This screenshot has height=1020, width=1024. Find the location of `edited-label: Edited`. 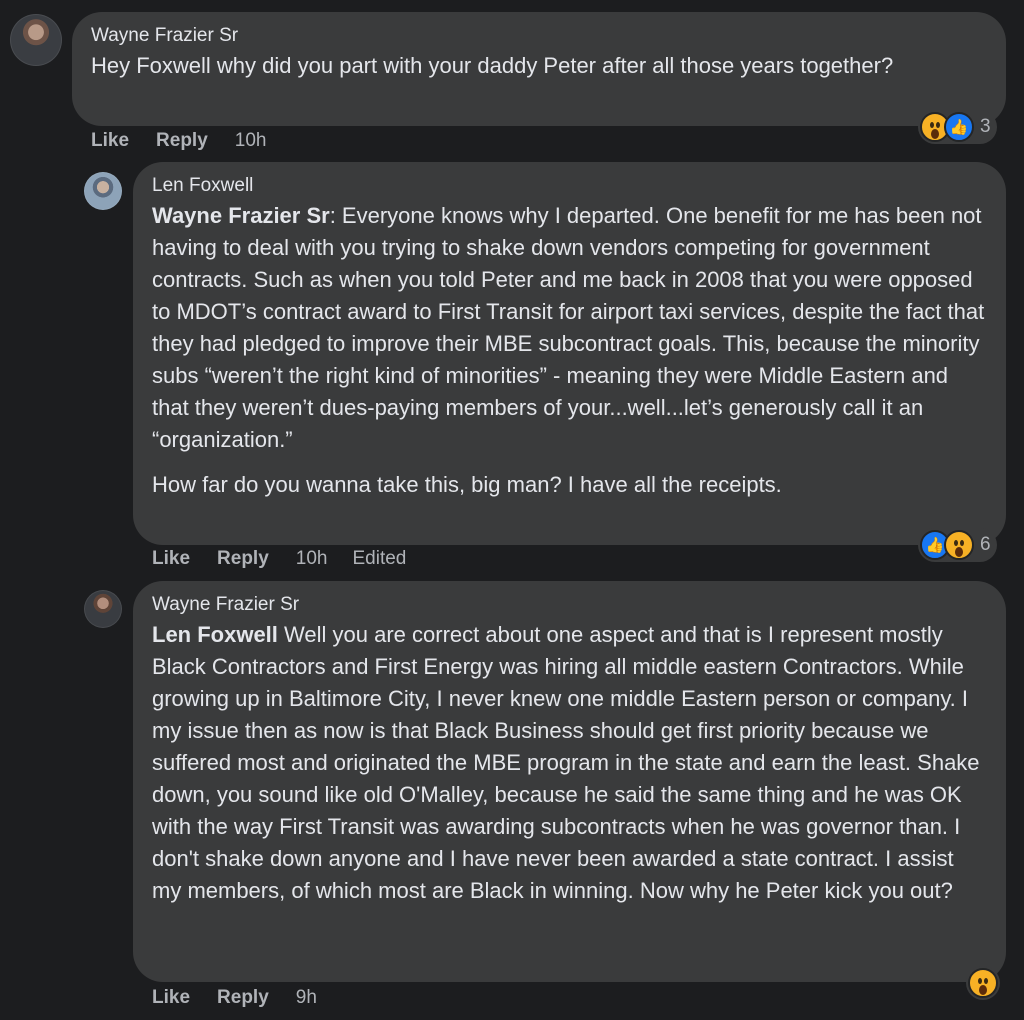

edited-label: Edited is located at coordinates (379, 559).